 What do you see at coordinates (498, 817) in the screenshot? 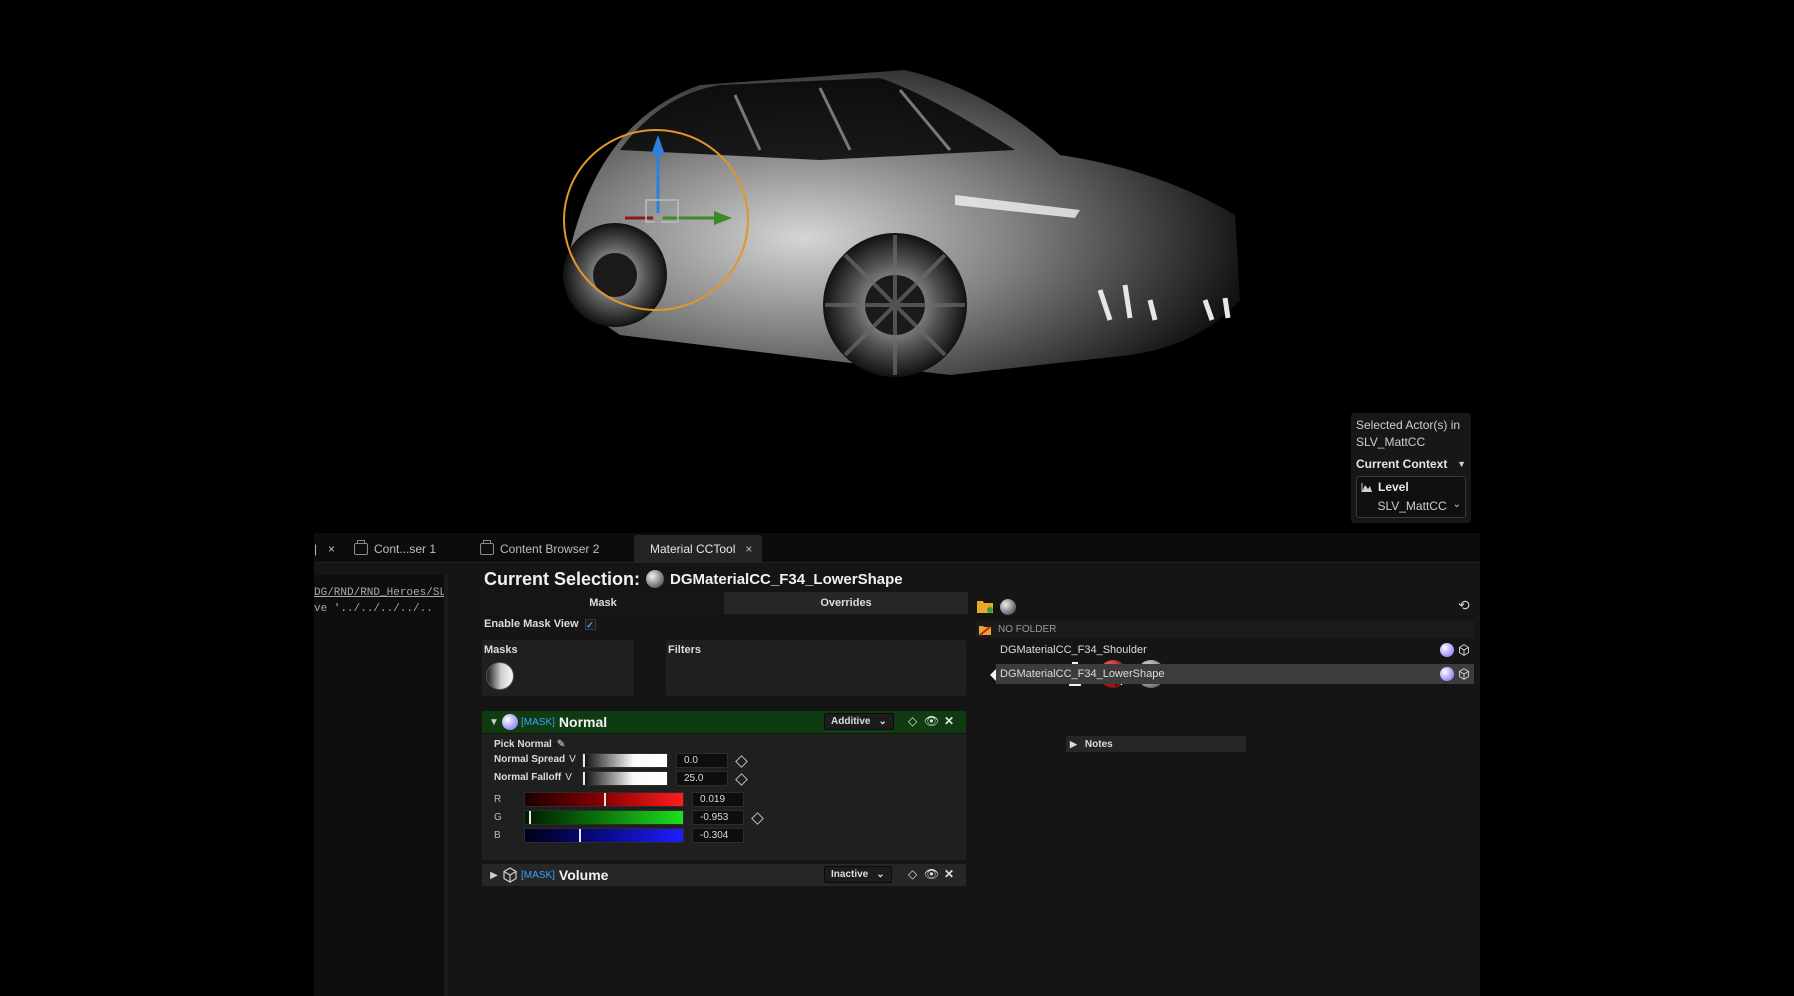
I see `rgb-label-g: G` at bounding box center [498, 817].